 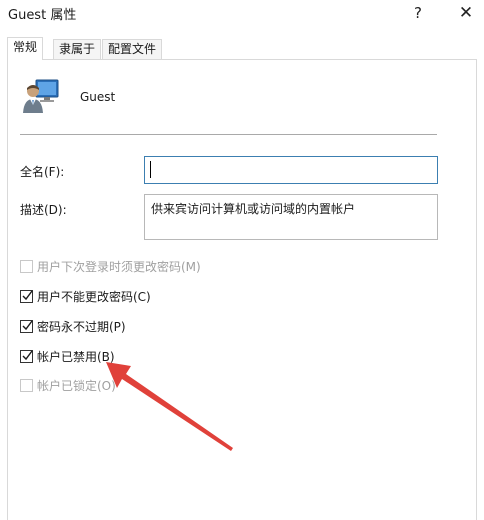 What do you see at coordinates (42, 15) in the screenshot?
I see `window-title: Guest 属性` at bounding box center [42, 15].